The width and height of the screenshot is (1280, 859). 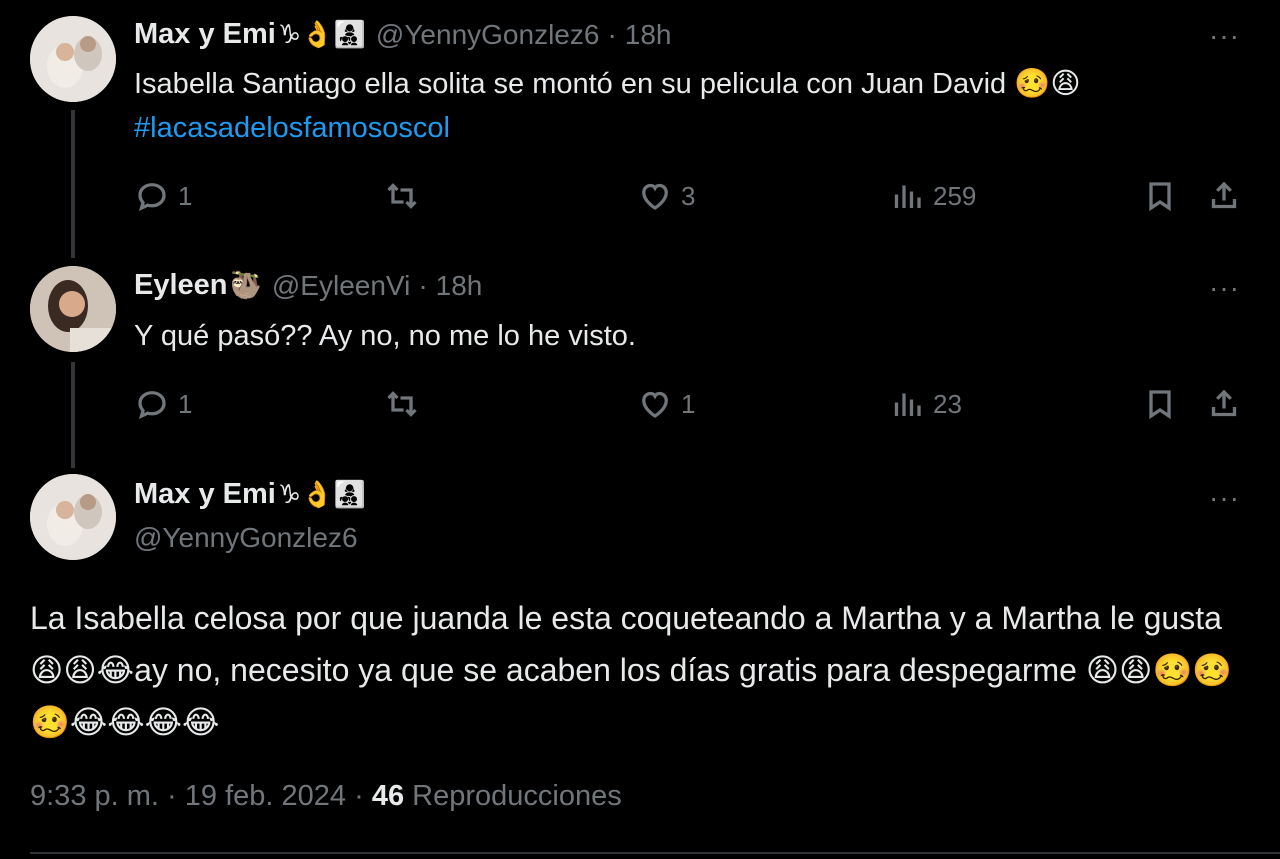 I want to click on tweet-header: Eyleen 🦥 @EyleenVi · 18h, so click(x=308, y=285).